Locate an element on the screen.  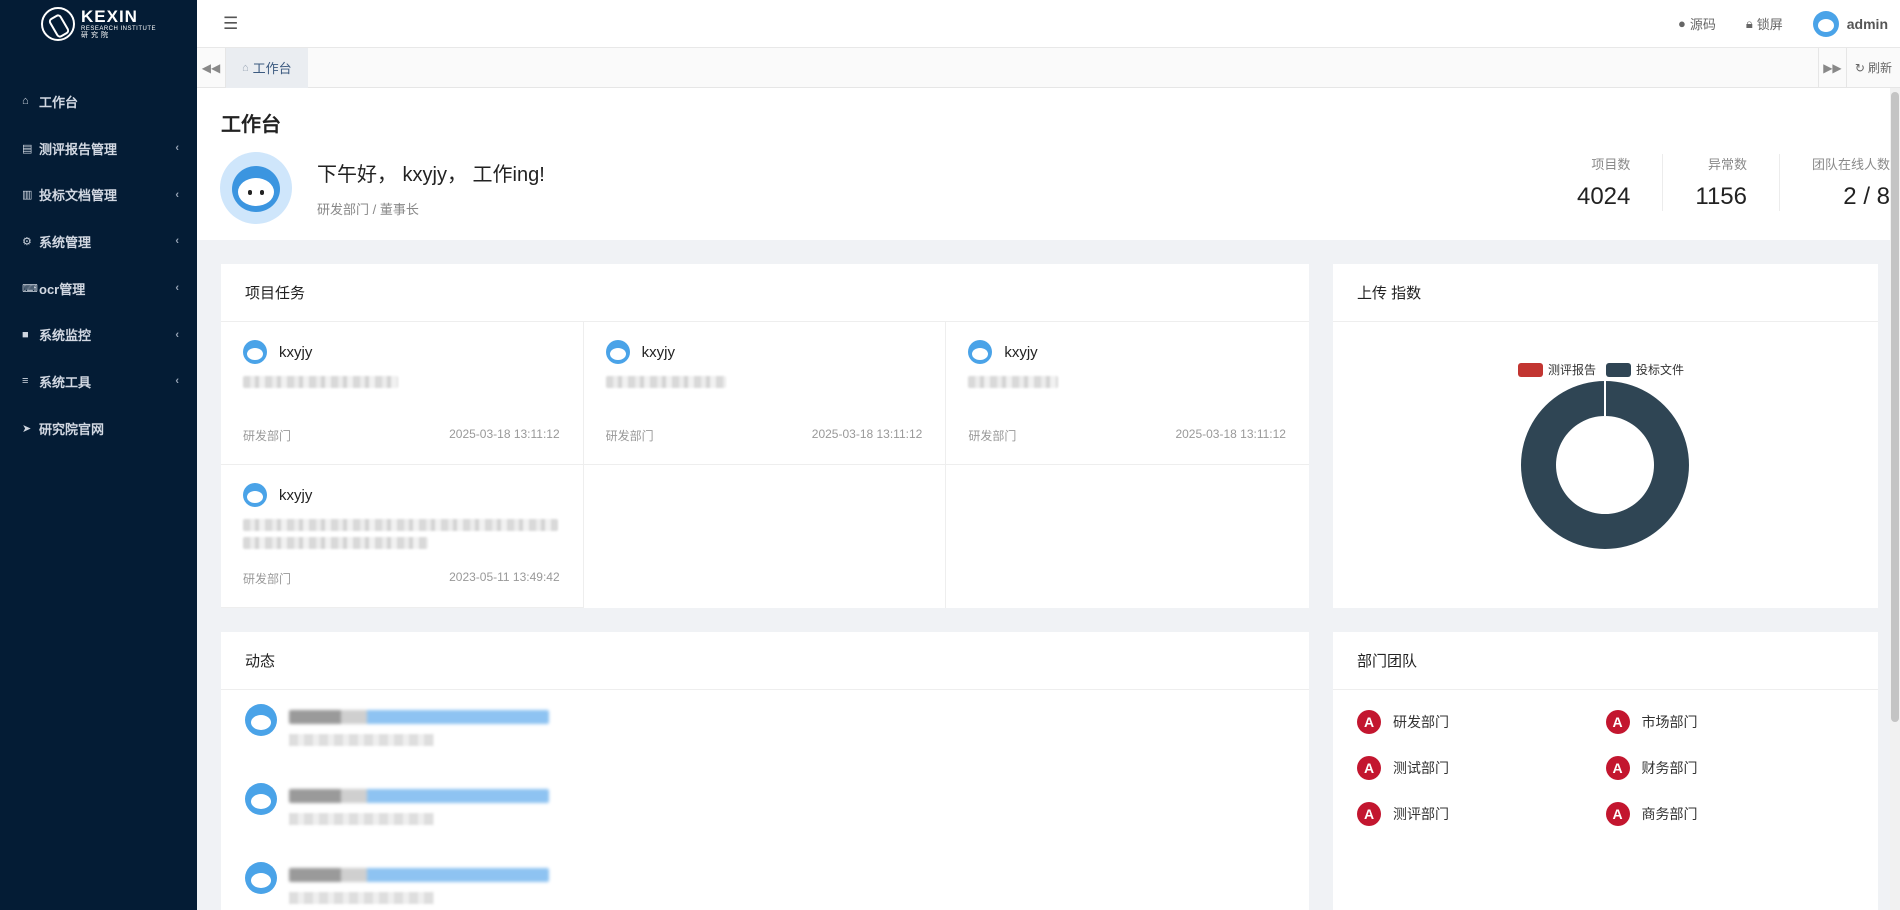
sidebar-item-label: ocr管理 is located at coordinates (62, 289).